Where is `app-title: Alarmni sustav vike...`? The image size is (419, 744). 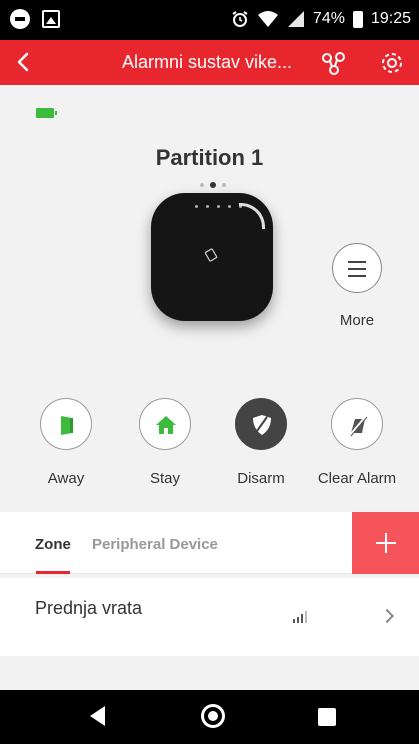
app-title: Alarmni sustav vike... is located at coordinates (207, 62).